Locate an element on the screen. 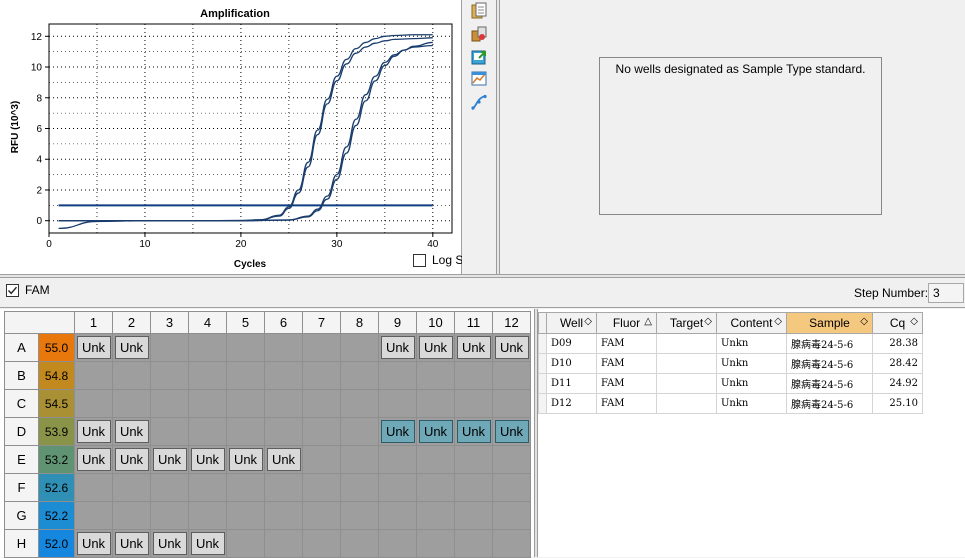 The height and width of the screenshot is (558, 965). properties-icon is located at coordinates (479, 34).